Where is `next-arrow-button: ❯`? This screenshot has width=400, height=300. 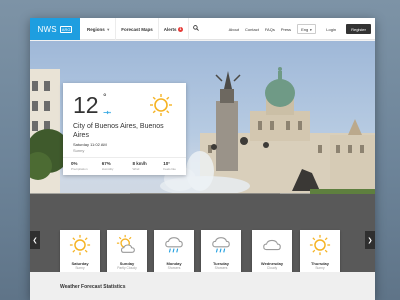
next-arrow-button: ❯ is located at coordinates (370, 240).